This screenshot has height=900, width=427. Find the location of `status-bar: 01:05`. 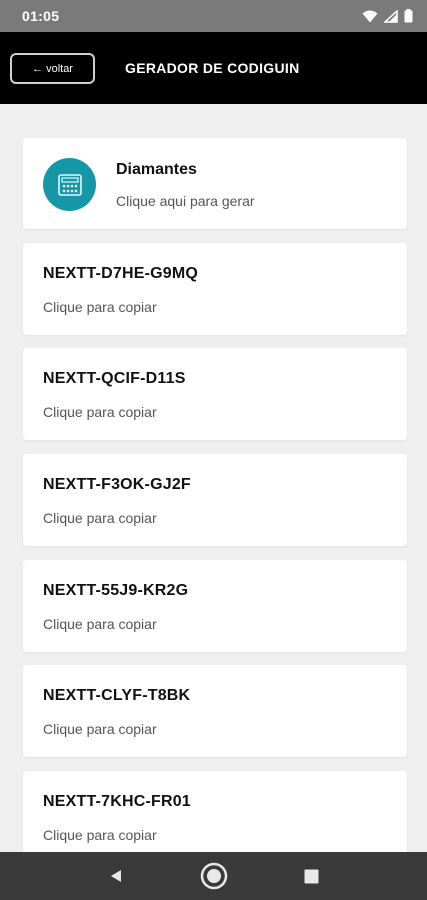

status-bar: 01:05 is located at coordinates (213, 16).